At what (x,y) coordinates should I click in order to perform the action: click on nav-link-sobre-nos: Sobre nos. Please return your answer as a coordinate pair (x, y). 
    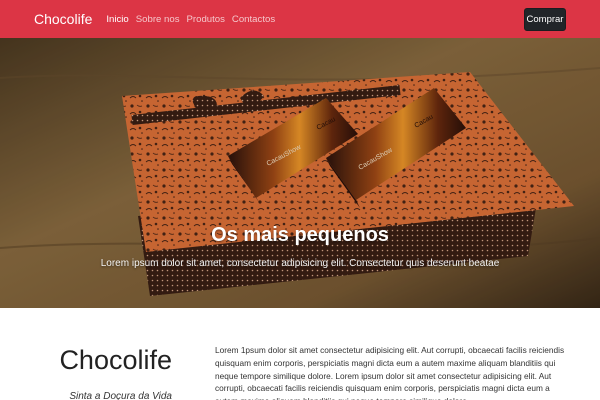
    Looking at the image, I should click on (158, 19).